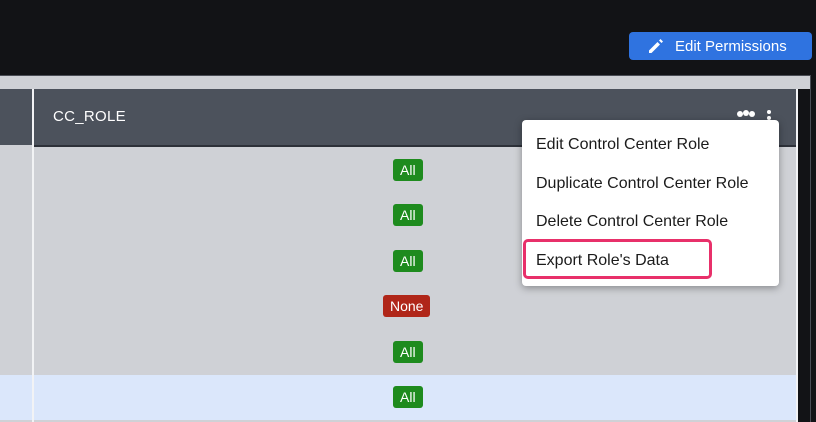  Describe the element at coordinates (33, 255) in the screenshot. I see `column-divider` at that location.